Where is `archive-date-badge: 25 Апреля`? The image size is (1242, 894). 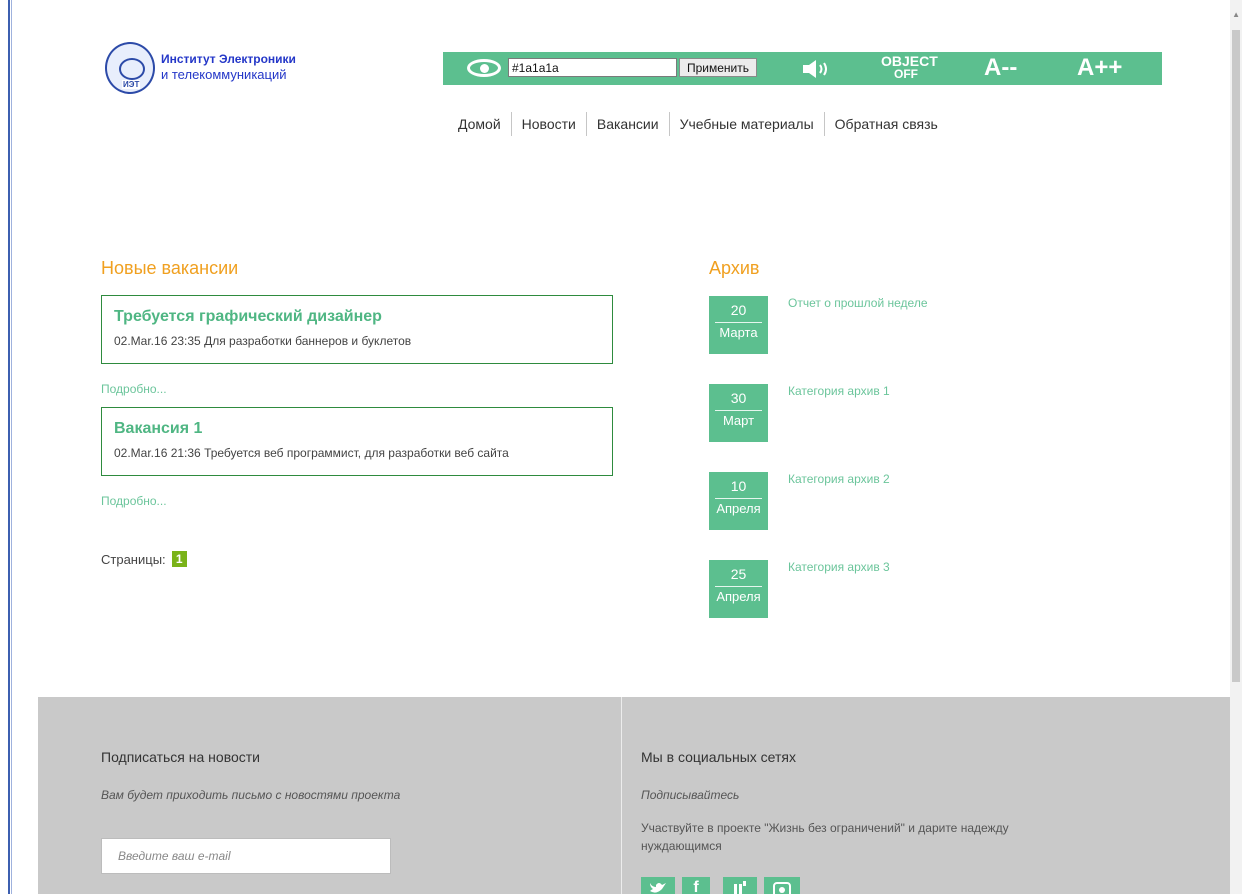
archive-date-badge: 25 Апреля is located at coordinates (738, 589).